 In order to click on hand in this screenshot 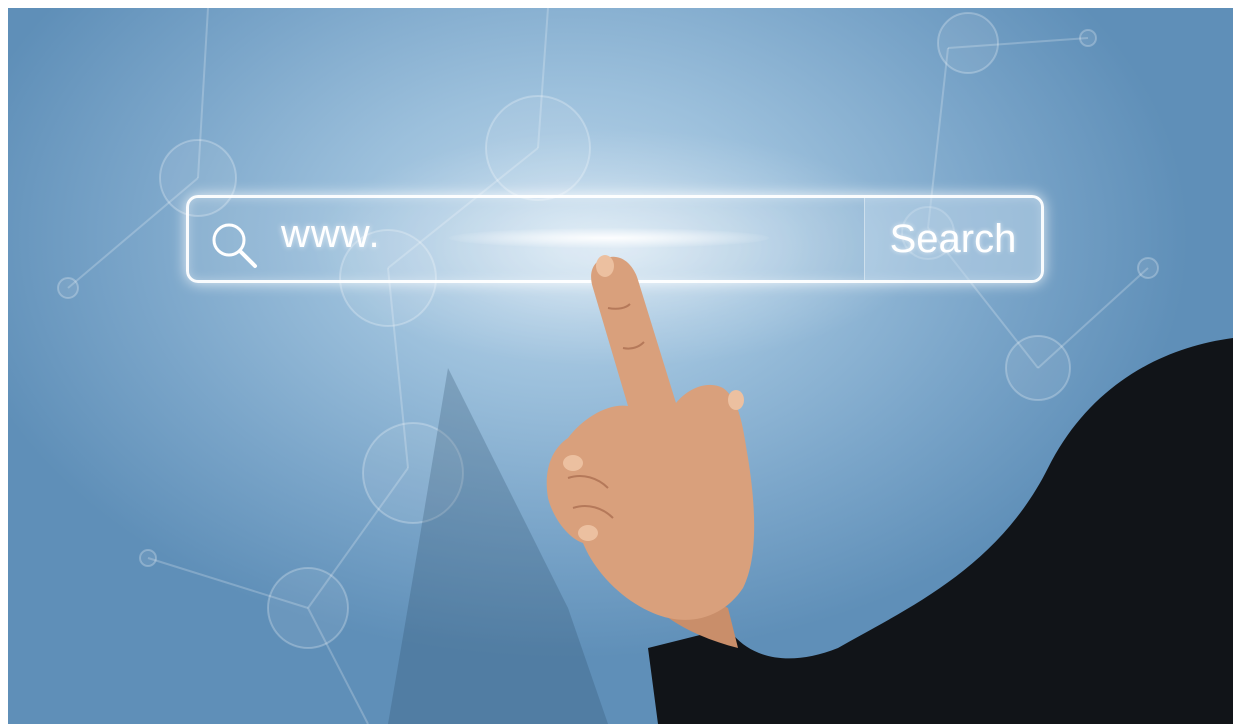, I will do `click(650, 438)`.